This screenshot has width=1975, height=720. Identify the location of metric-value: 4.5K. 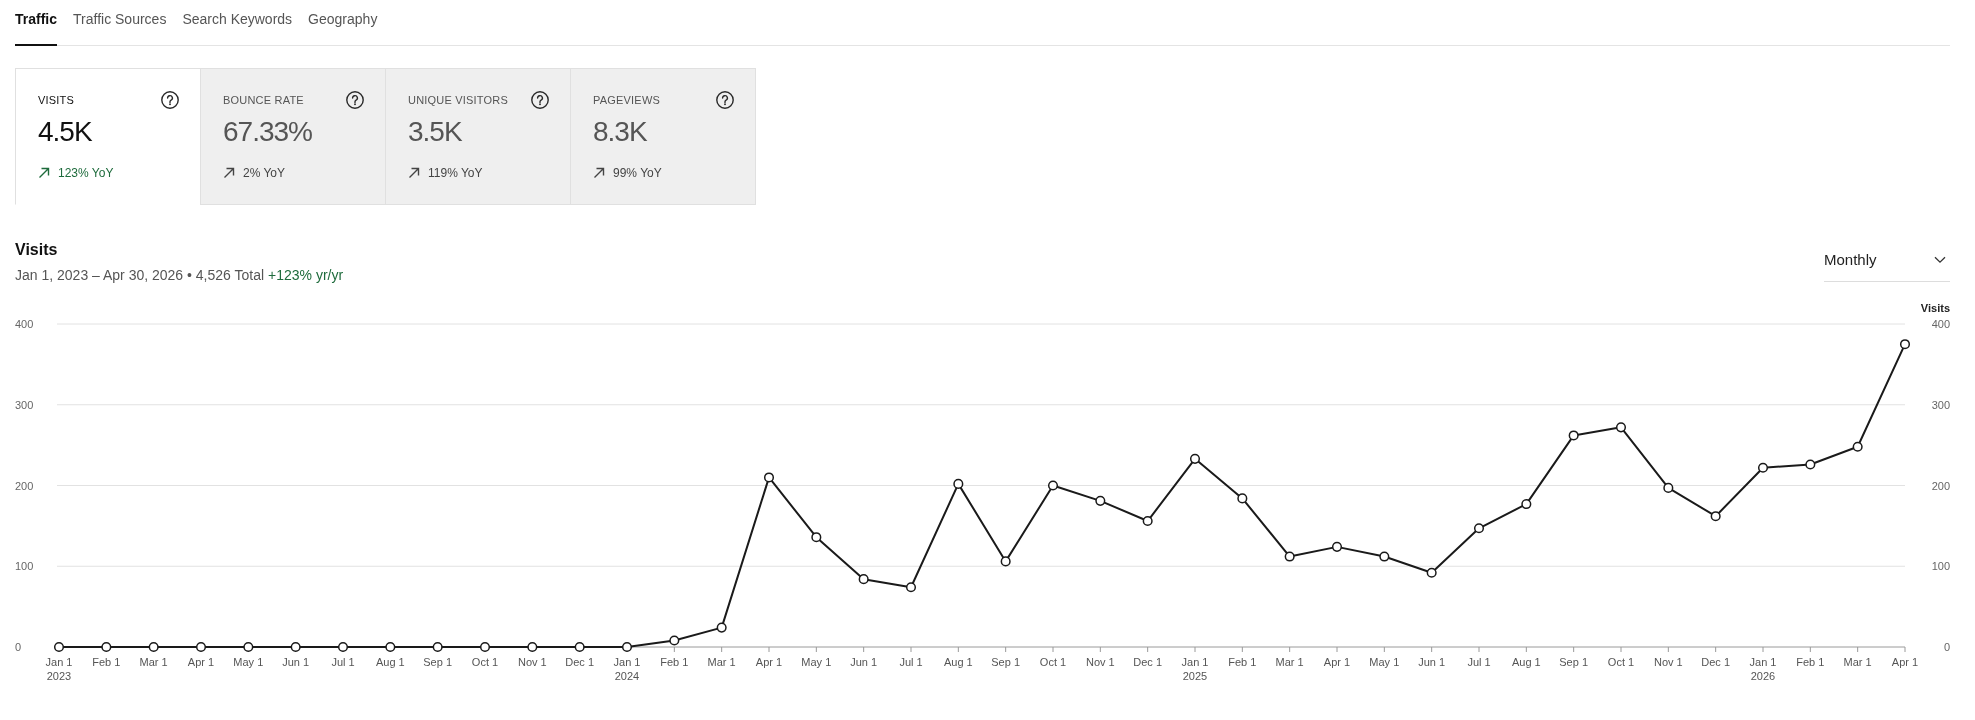
(65, 132).